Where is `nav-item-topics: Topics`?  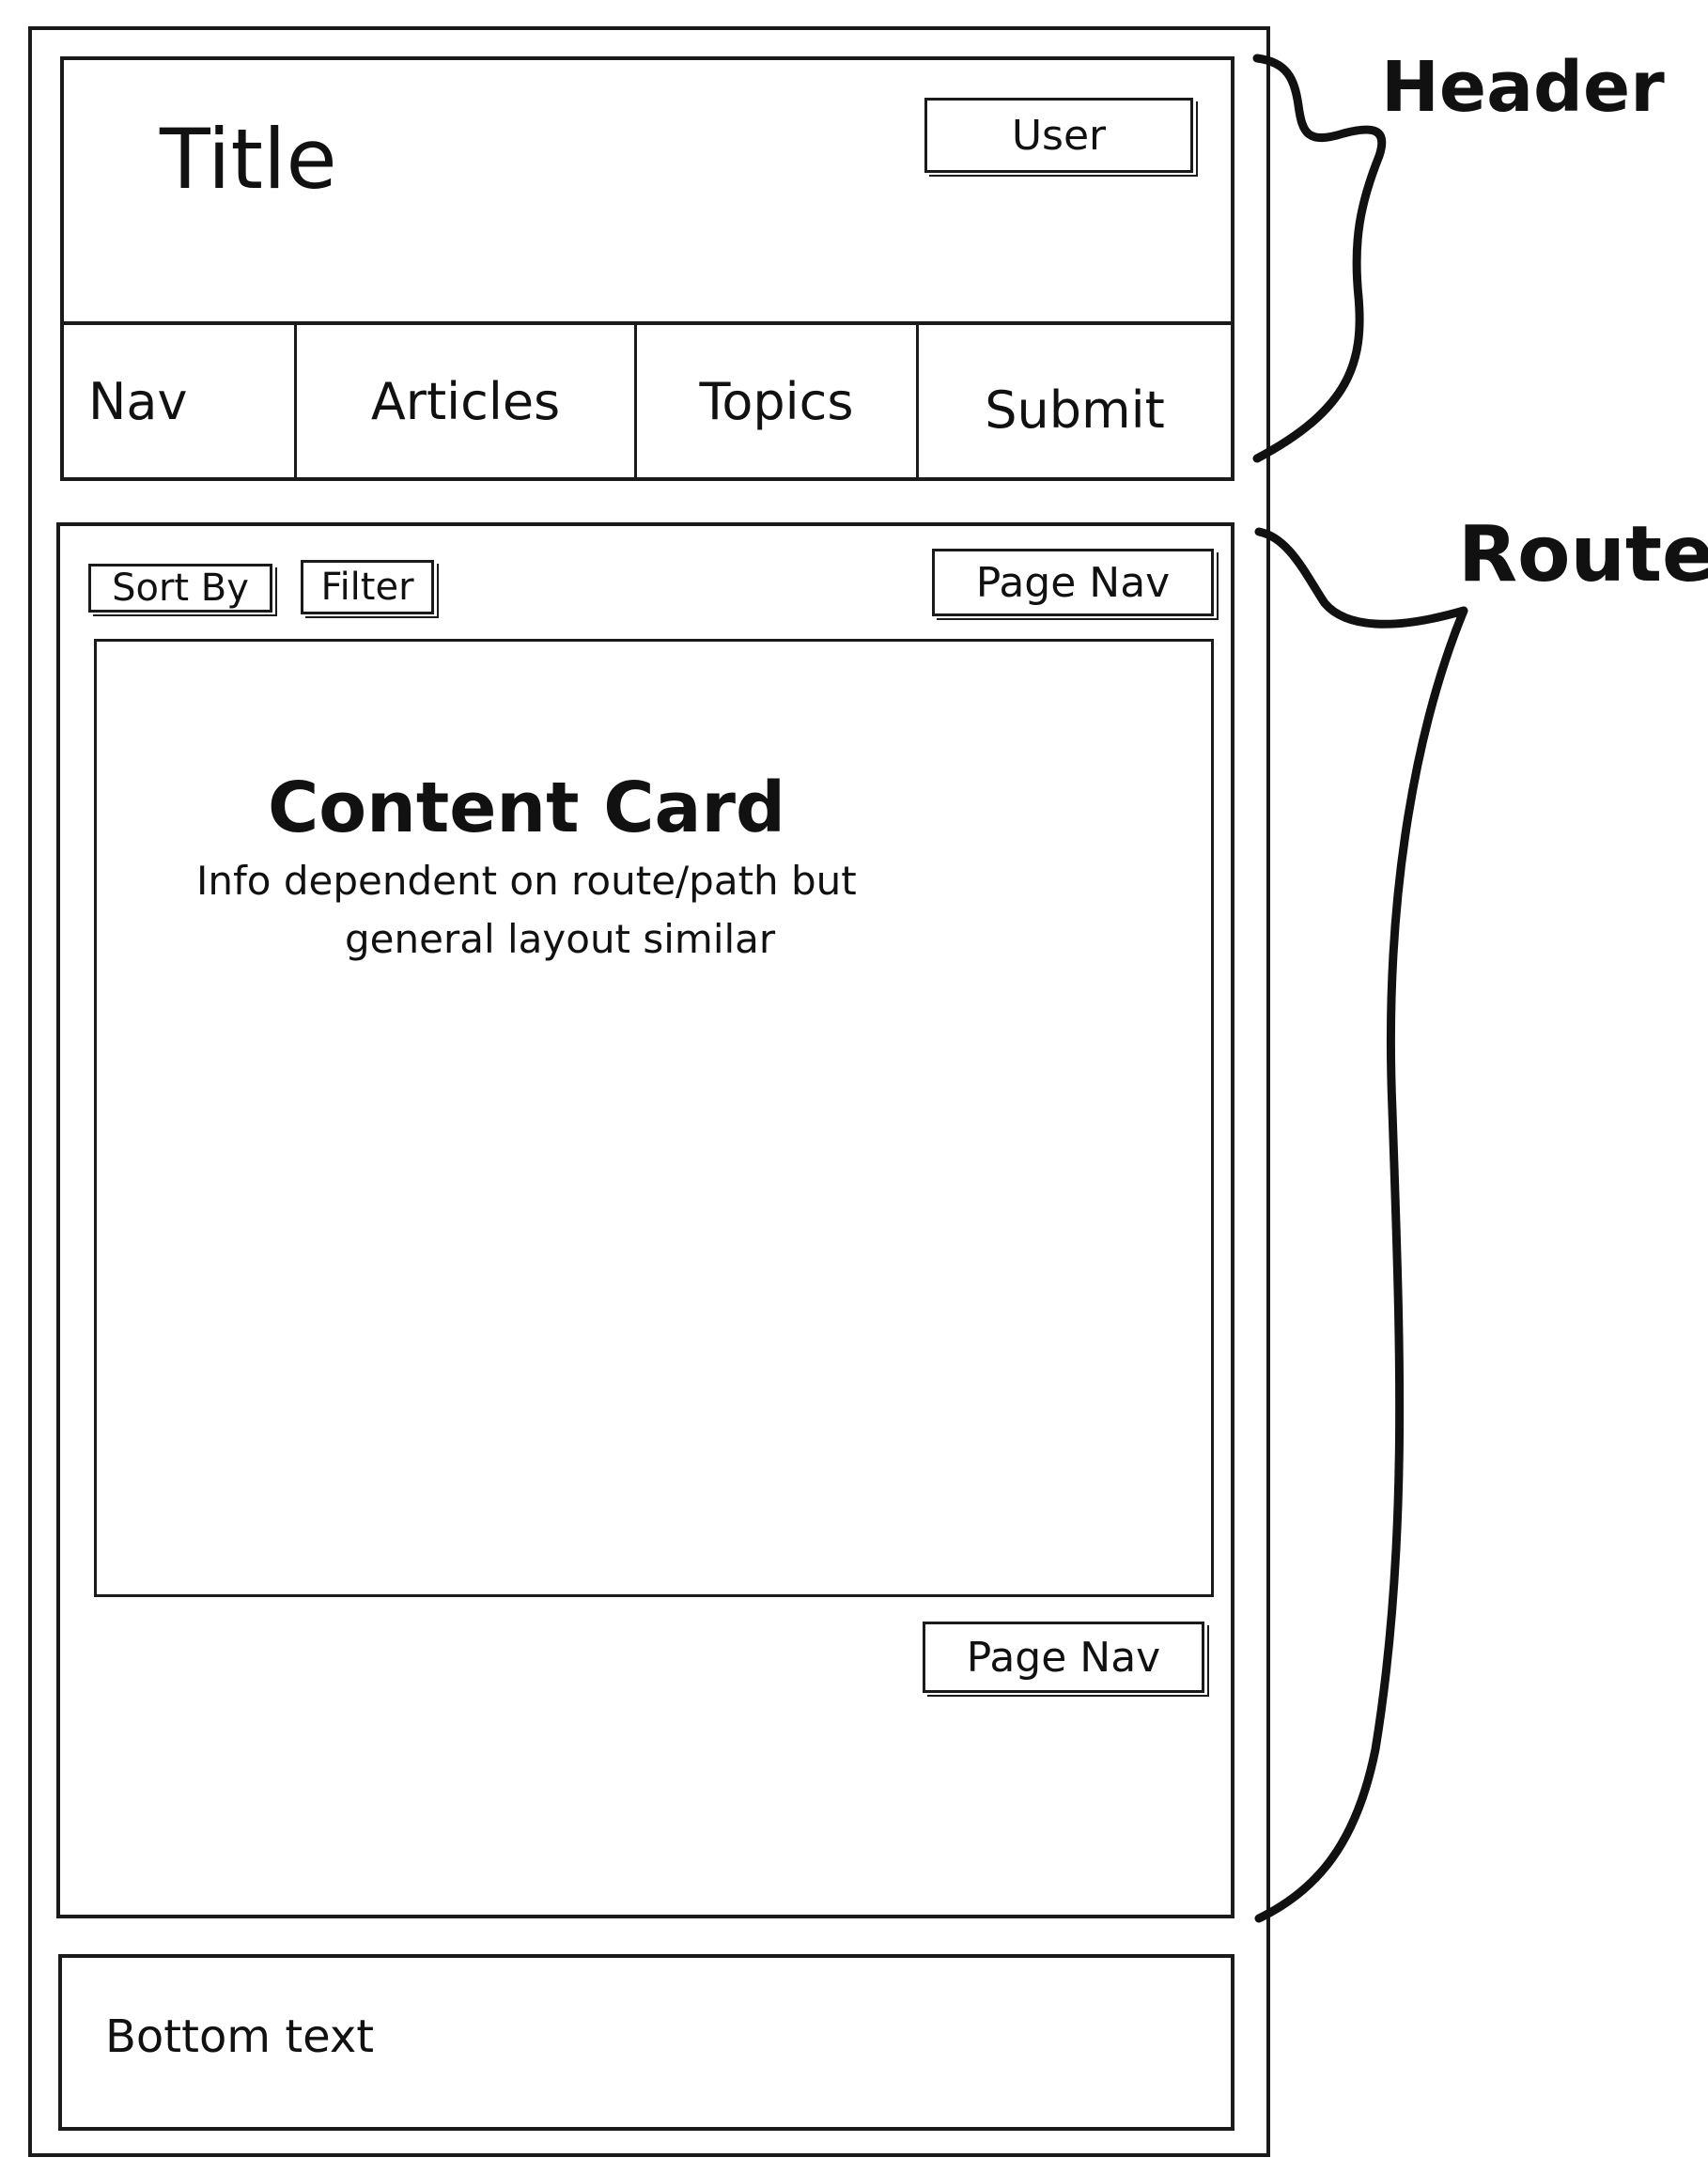 nav-item-topics: Topics is located at coordinates (778, 401).